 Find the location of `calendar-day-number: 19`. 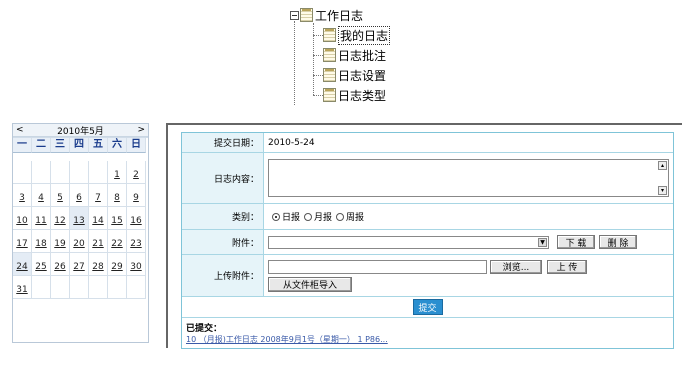

calendar-day-number: 19 is located at coordinates (60, 244).